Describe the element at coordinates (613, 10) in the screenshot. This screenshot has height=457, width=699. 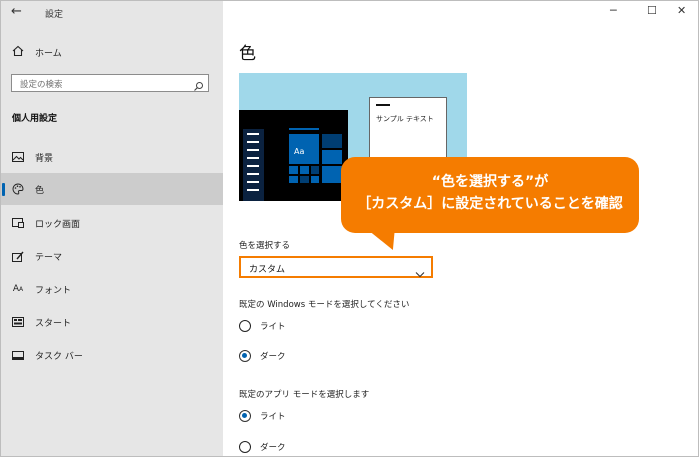
I see `minimize-button: ─` at that location.